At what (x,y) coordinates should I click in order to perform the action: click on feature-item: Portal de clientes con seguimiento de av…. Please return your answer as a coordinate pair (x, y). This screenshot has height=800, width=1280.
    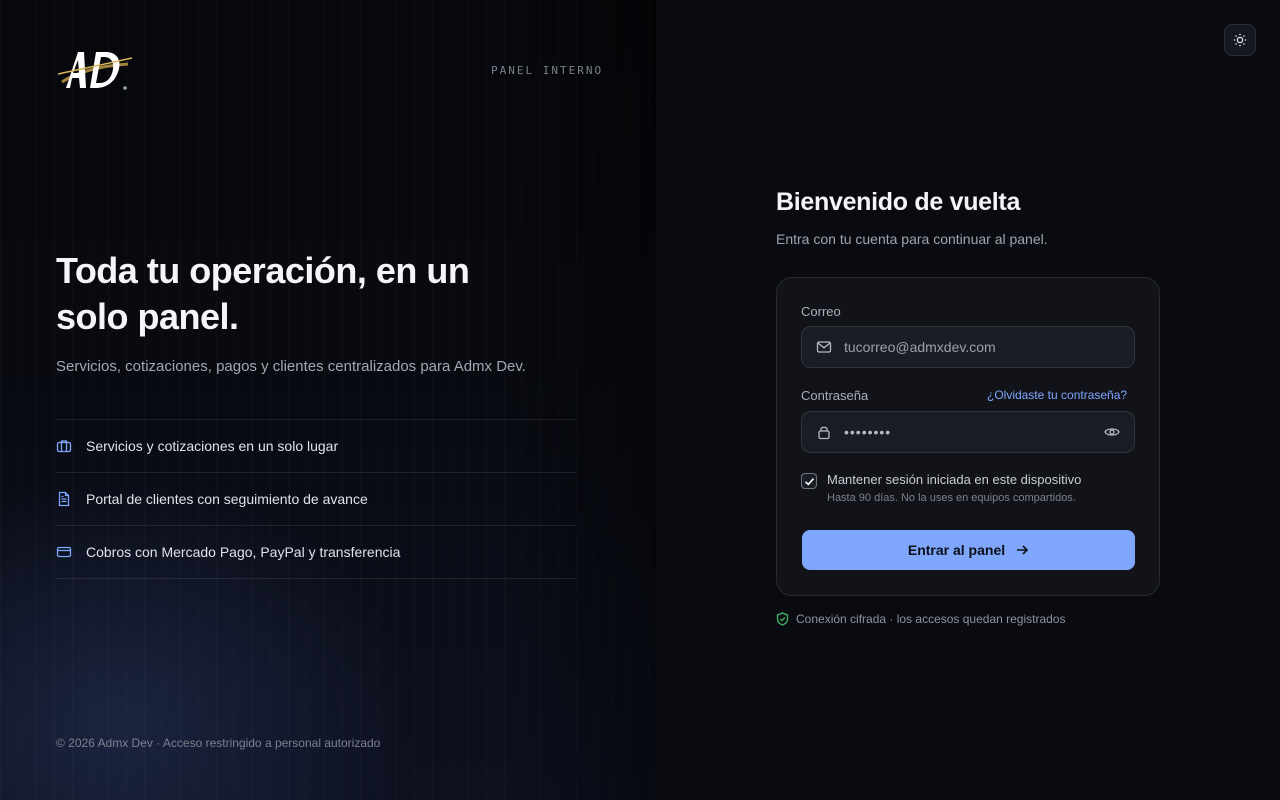
    Looking at the image, I should click on (316, 499).